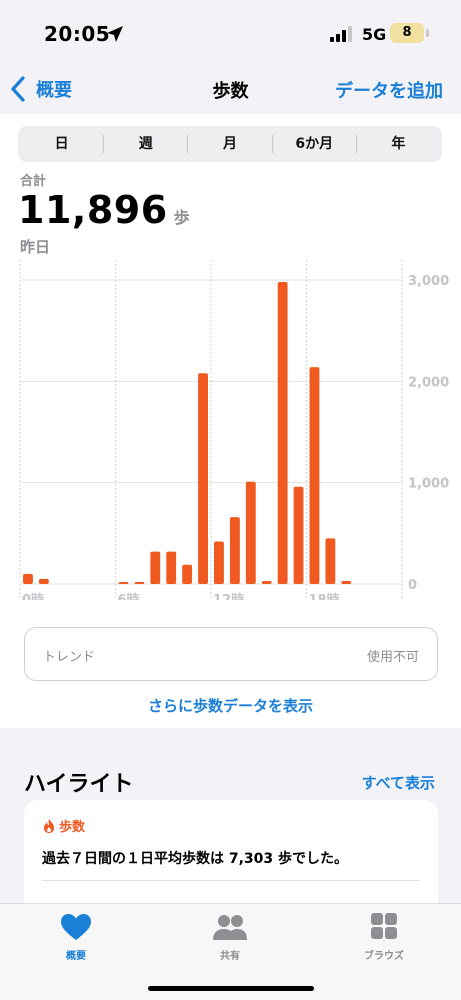 The width and height of the screenshot is (461, 1000). What do you see at coordinates (428, 484) in the screenshot?
I see `chart-y-tick-label: 1,000` at bounding box center [428, 484].